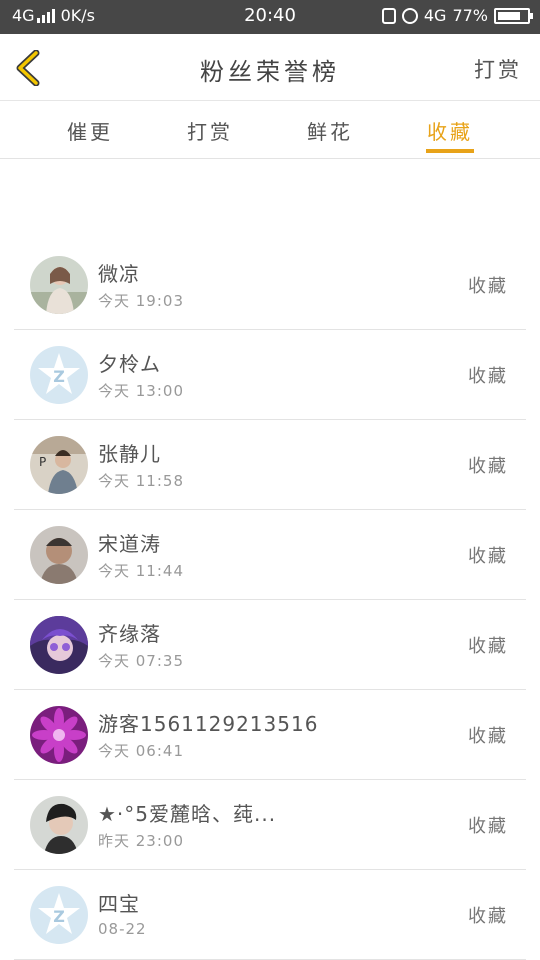 This screenshot has width=540, height=960. Describe the element at coordinates (141, 391) in the screenshot. I see `fan-time: 今天 13:00` at that location.